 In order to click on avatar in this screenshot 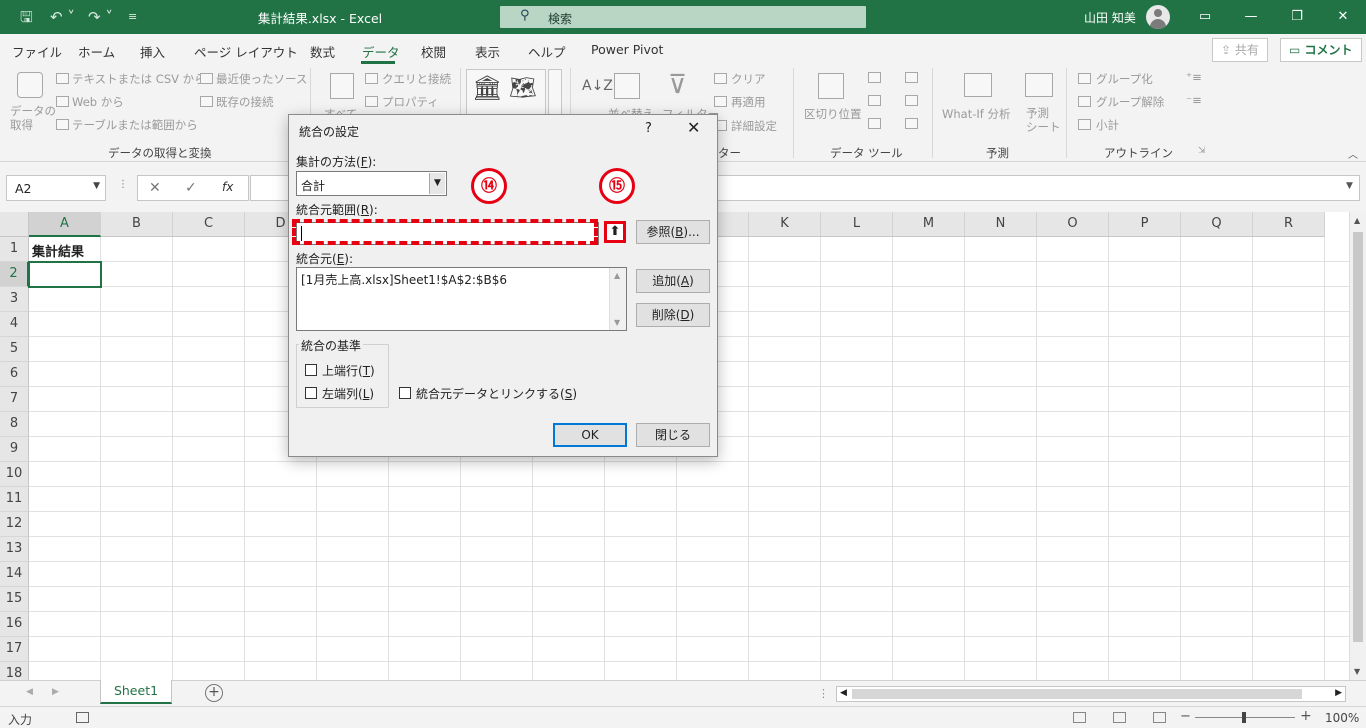, I will do `click(1158, 17)`.